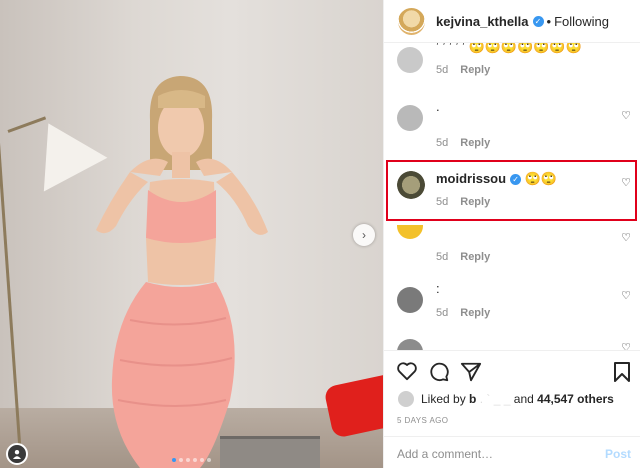  Describe the element at coordinates (523, 399) in the screenshot. I see `liked-by-and: and` at that location.